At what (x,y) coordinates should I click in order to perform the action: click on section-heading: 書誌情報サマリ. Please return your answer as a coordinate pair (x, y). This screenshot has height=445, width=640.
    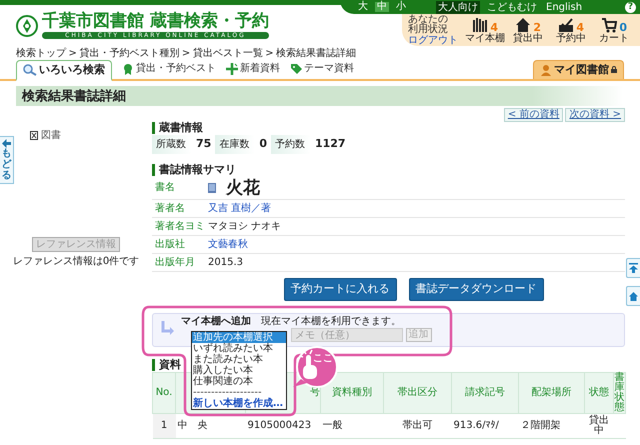
    Looking at the image, I should click on (388, 170).